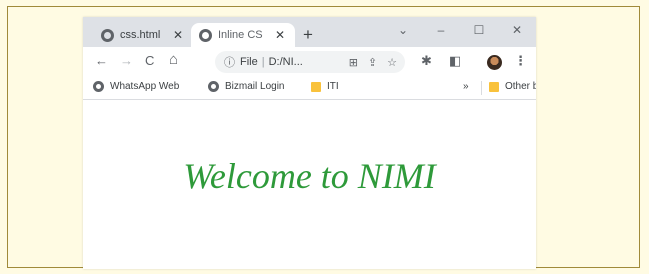 The width and height of the screenshot is (649, 274). I want to click on bookmarks-overflow-button: », so click(466, 86).